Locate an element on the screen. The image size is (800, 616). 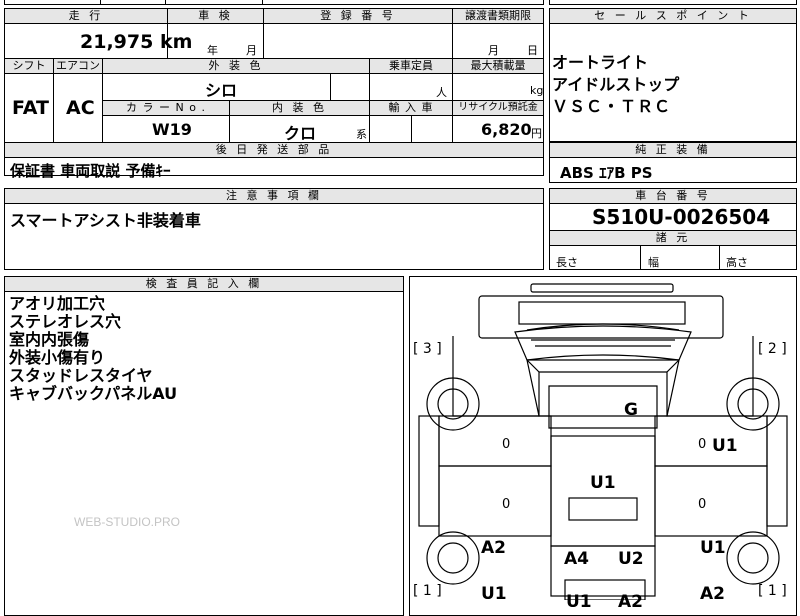
mileage-header: 走 行 is located at coordinates (86, 16).